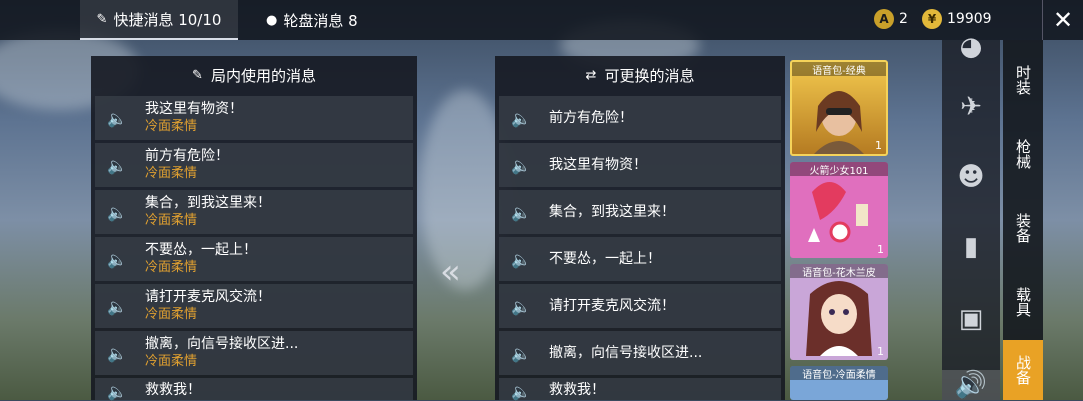 This screenshot has width=1083, height=401. Describe the element at coordinates (903, 19) in the screenshot. I see `currency-ag-value: 2` at that location.